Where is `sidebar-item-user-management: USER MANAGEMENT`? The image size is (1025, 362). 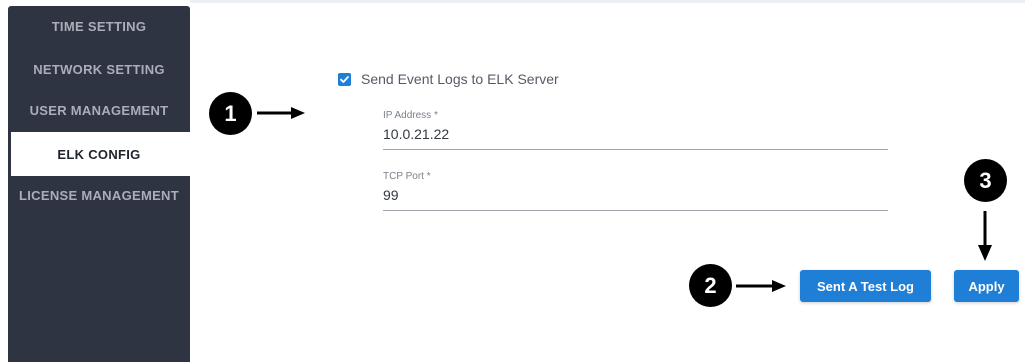
sidebar-item-user-management: USER MANAGEMENT is located at coordinates (99, 110).